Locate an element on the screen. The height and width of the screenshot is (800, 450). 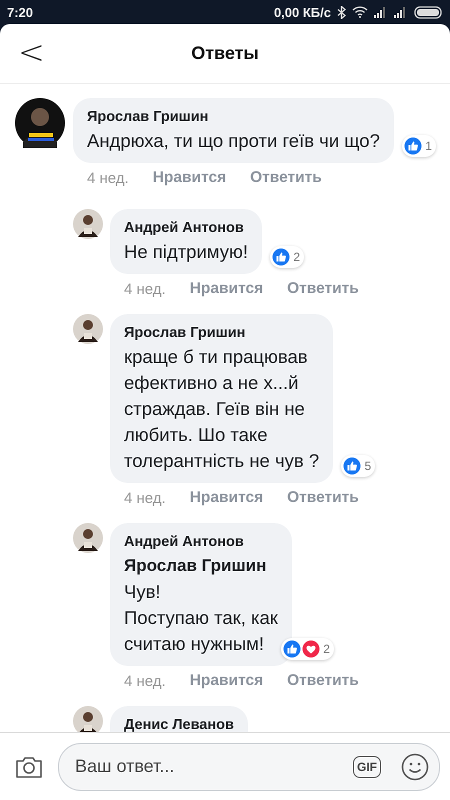
wifi-icon is located at coordinates (360, 12).